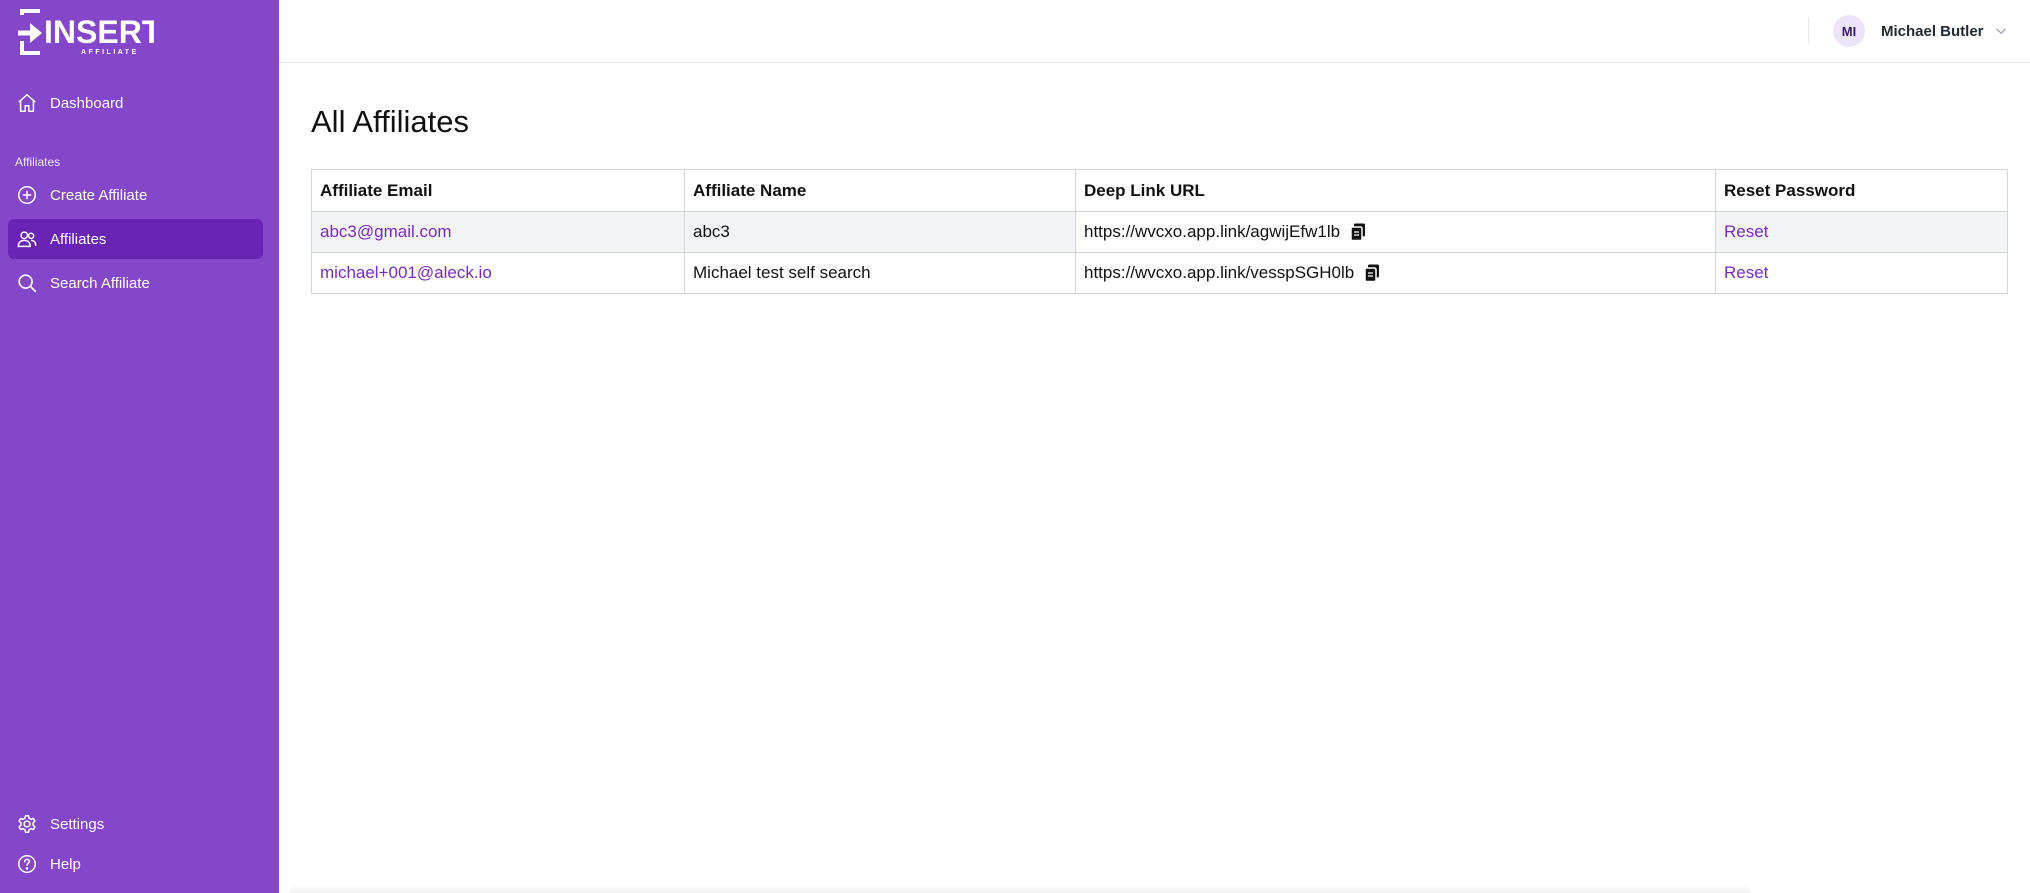  I want to click on question-circle-icon, so click(27, 864).